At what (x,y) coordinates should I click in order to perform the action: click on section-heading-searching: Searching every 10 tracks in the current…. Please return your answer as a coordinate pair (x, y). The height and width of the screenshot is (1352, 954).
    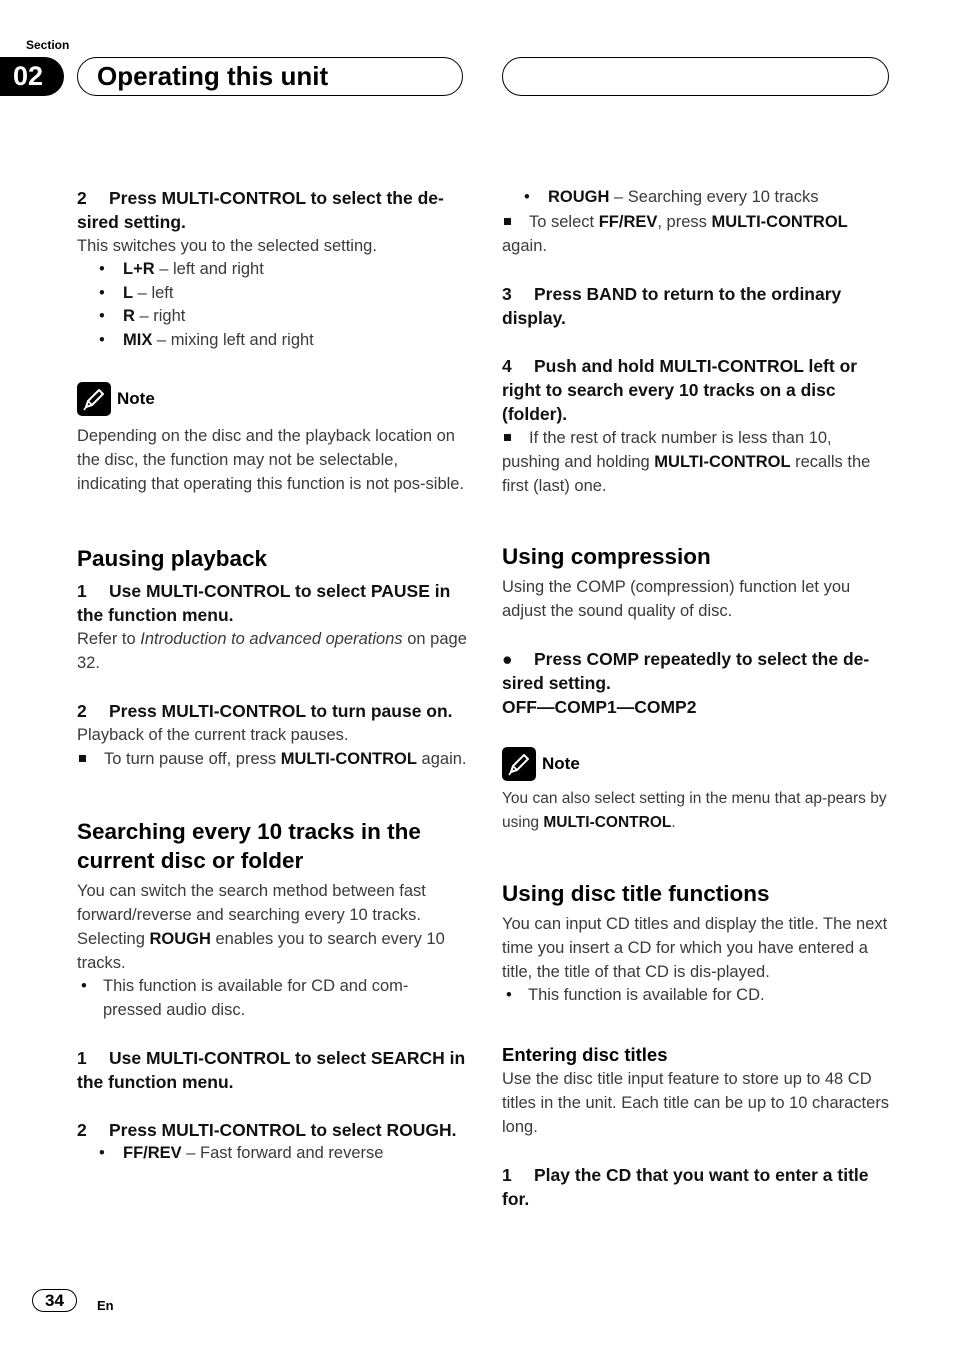
    Looking at the image, I should click on (249, 846).